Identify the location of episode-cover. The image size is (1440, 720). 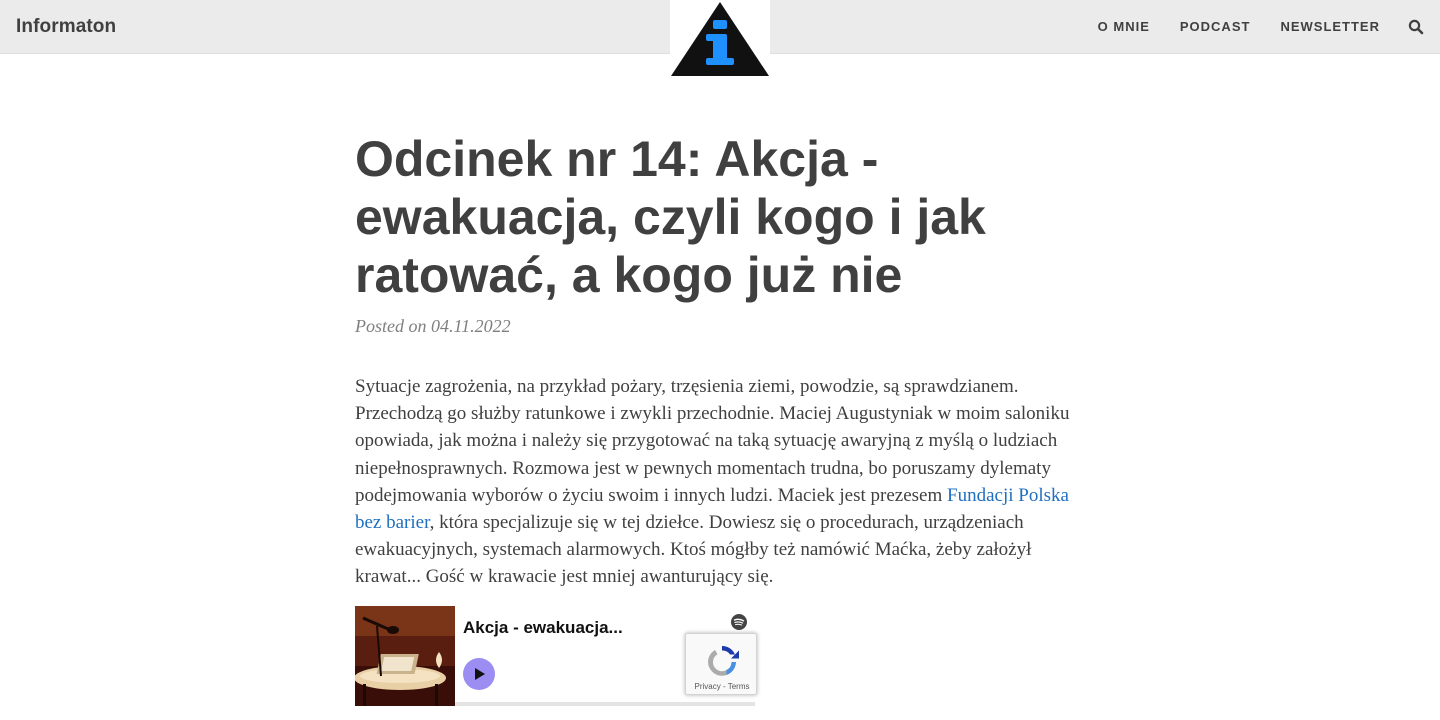
(405, 656).